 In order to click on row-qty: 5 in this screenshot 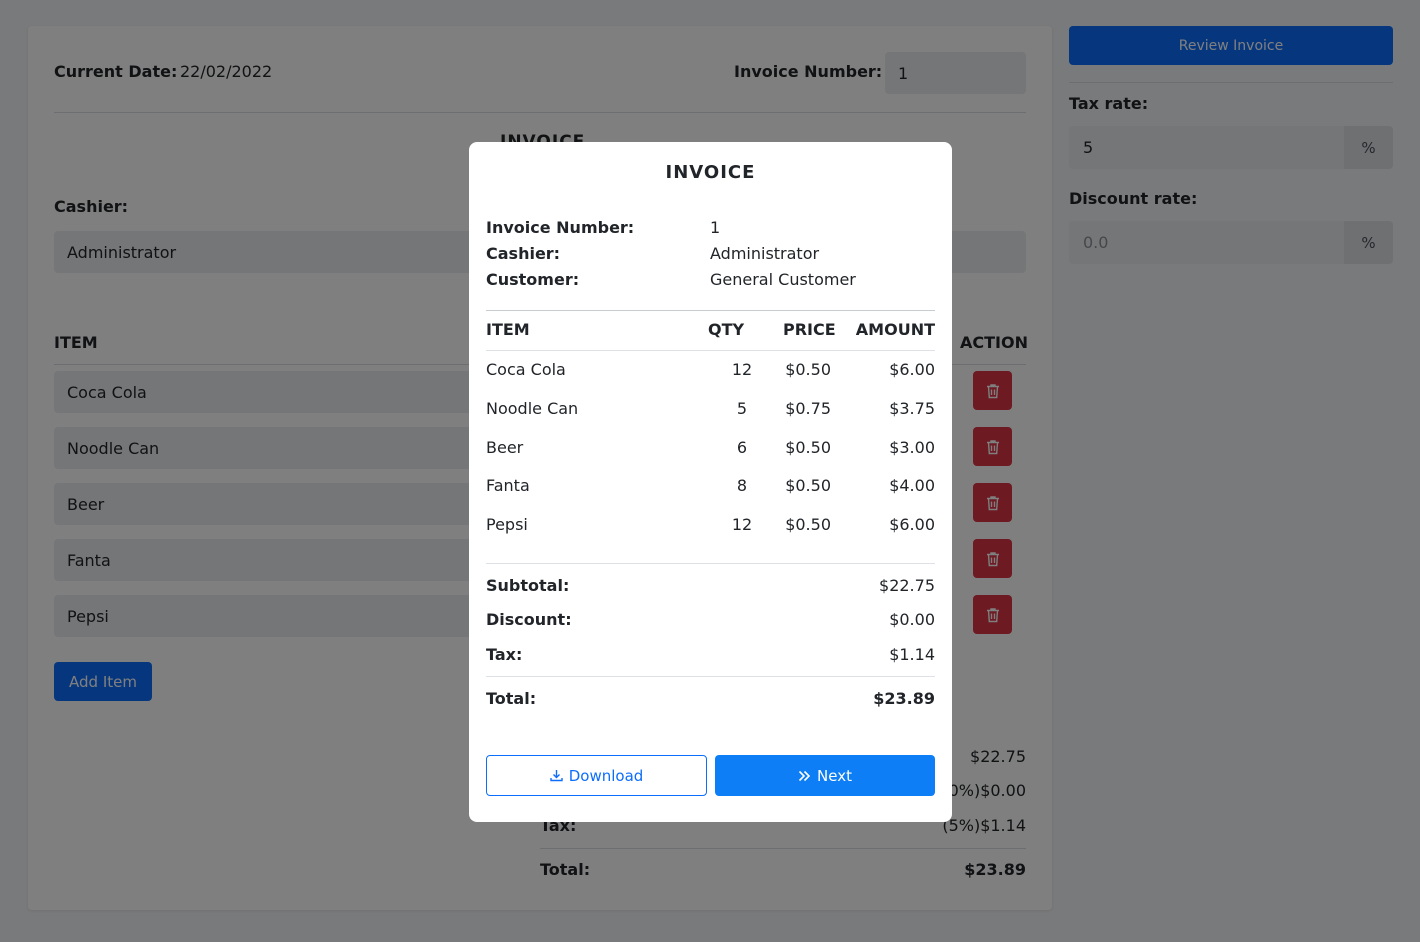, I will do `click(742, 408)`.